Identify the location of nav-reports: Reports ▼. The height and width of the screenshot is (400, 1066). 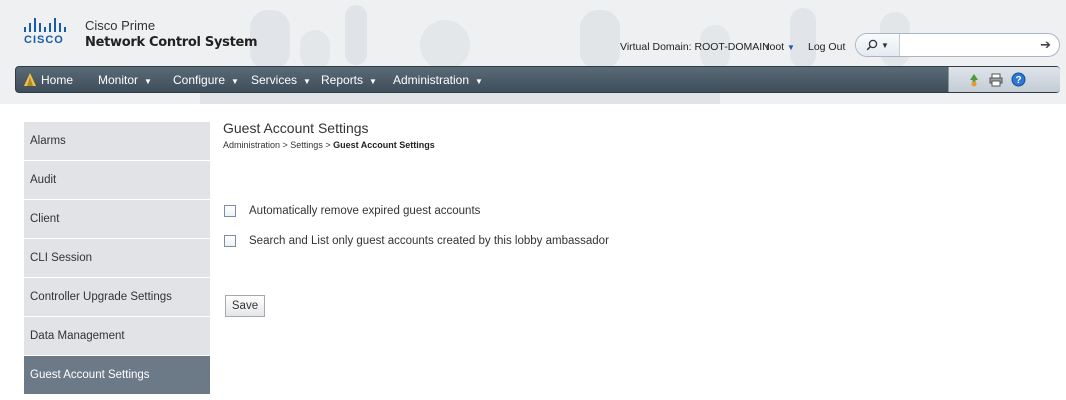
(349, 80).